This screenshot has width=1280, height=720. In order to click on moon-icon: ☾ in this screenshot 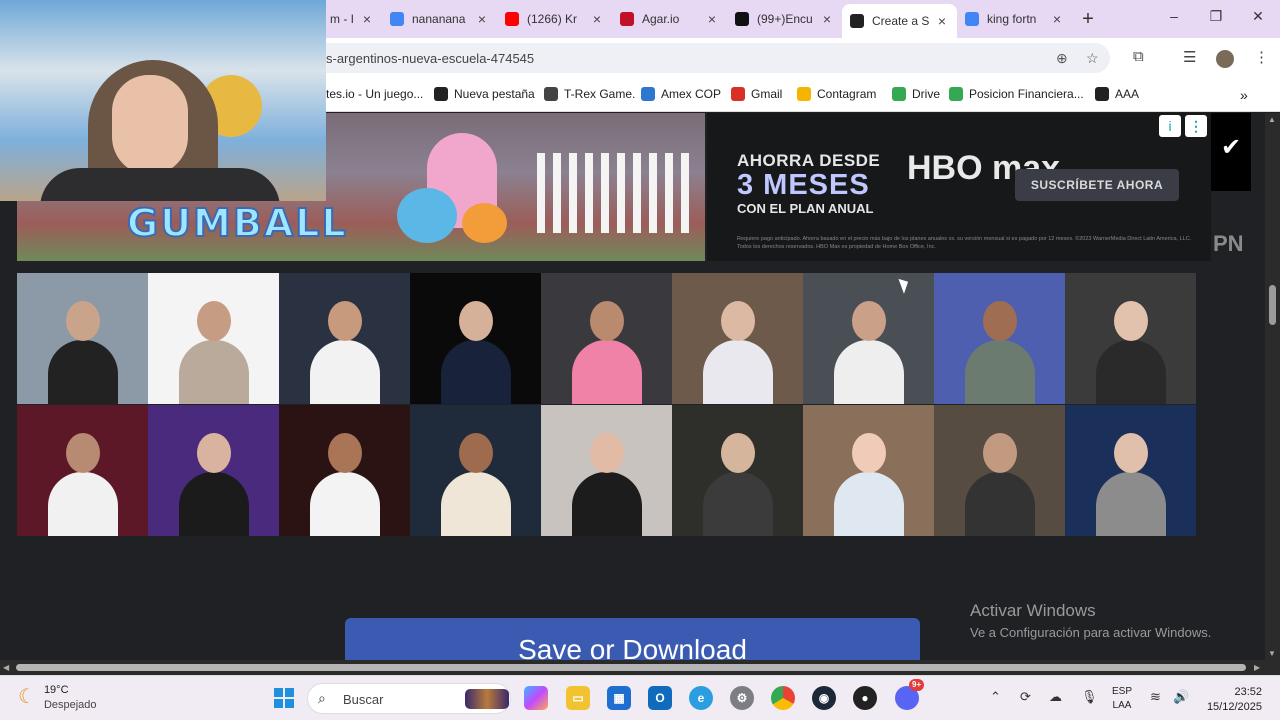, I will do `click(27, 697)`.